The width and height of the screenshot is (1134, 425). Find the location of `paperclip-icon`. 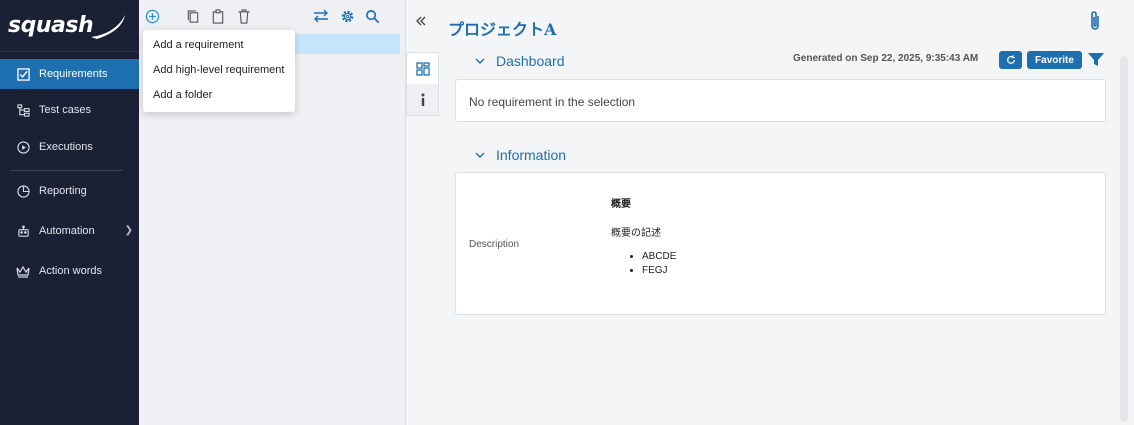

paperclip-icon is located at coordinates (1095, 20).